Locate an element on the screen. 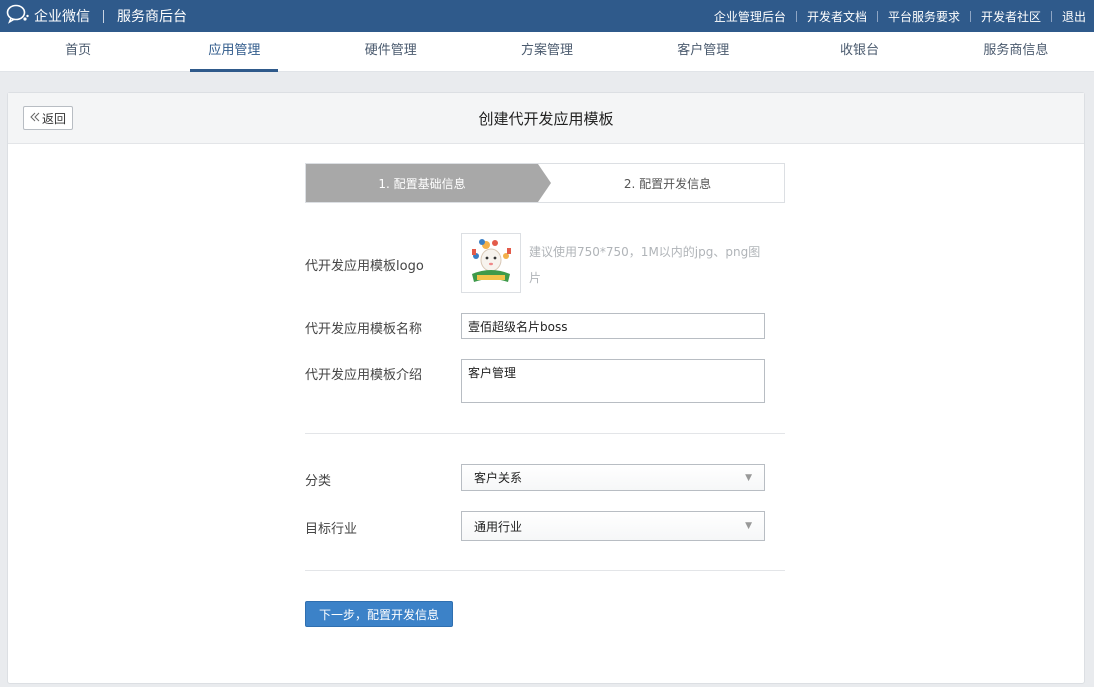 This screenshot has width=1094, height=687. step-1-active: 1. 配置基础信息 is located at coordinates (422, 183).